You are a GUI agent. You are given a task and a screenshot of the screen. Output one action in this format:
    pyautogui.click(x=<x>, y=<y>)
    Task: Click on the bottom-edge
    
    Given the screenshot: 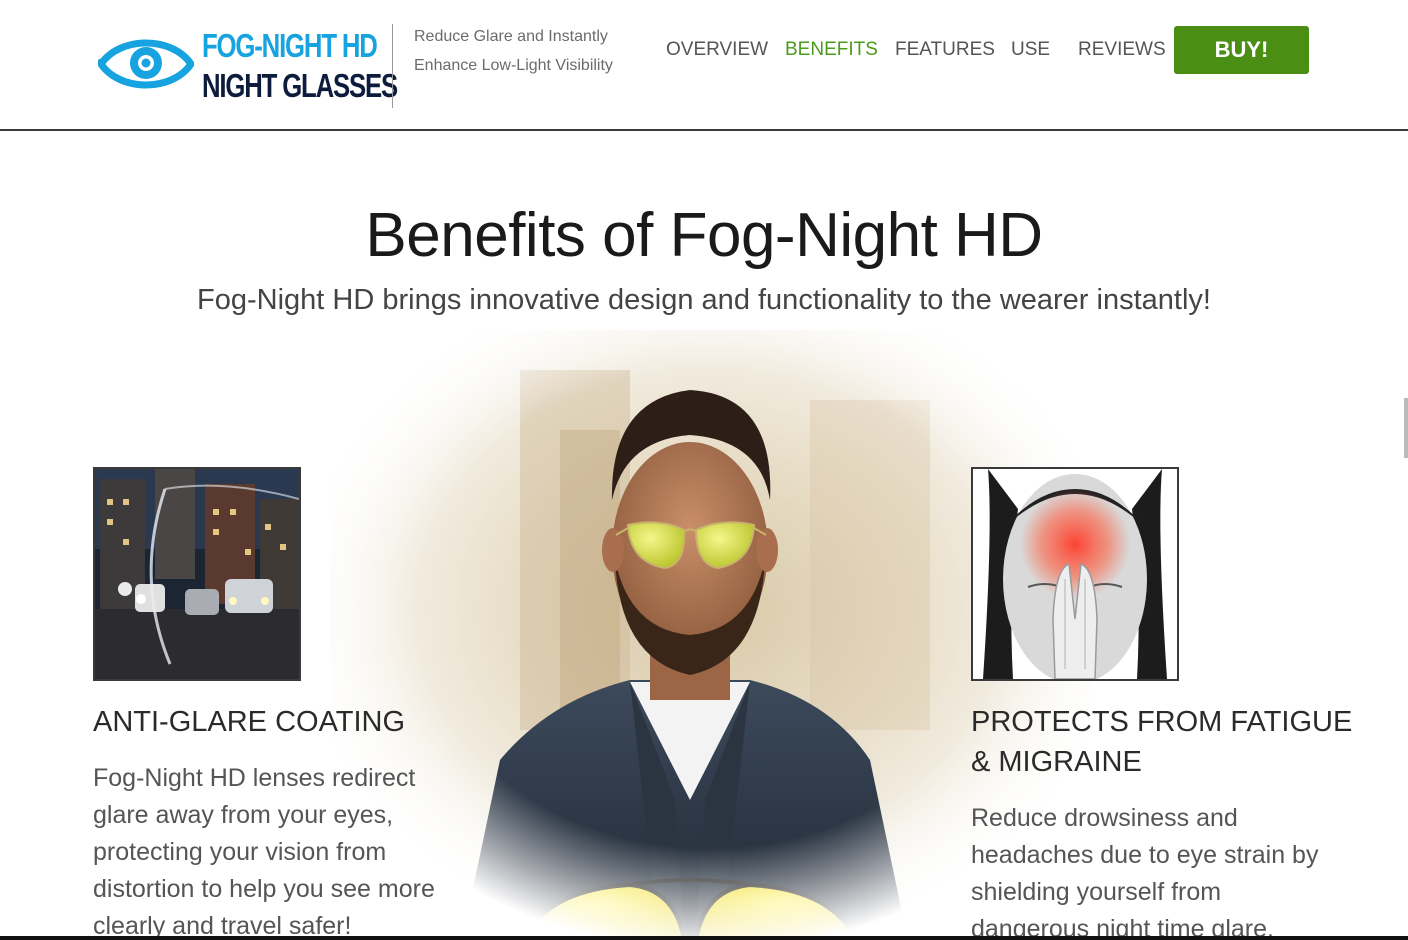 What is the action you would take?
    pyautogui.click(x=704, y=938)
    